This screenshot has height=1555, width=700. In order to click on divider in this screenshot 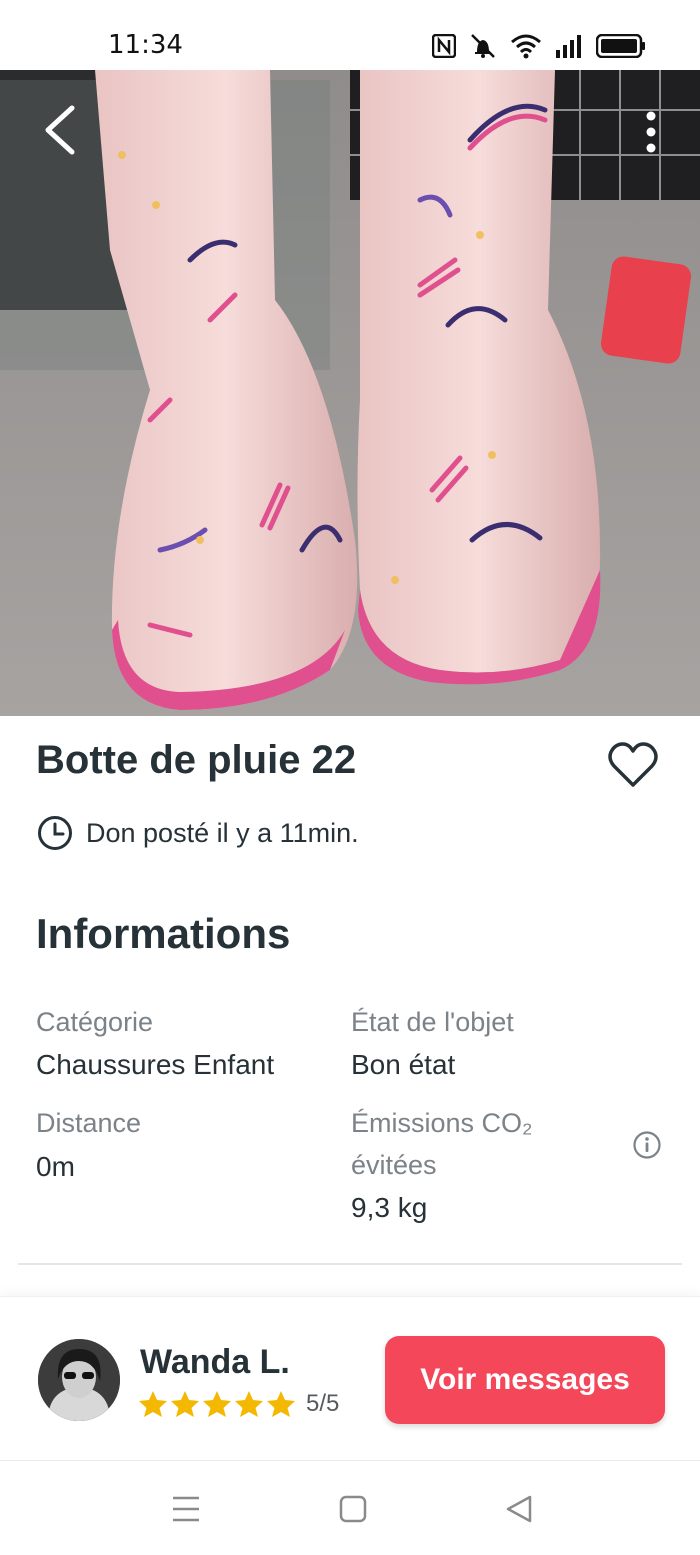, I will do `click(350, 1264)`.